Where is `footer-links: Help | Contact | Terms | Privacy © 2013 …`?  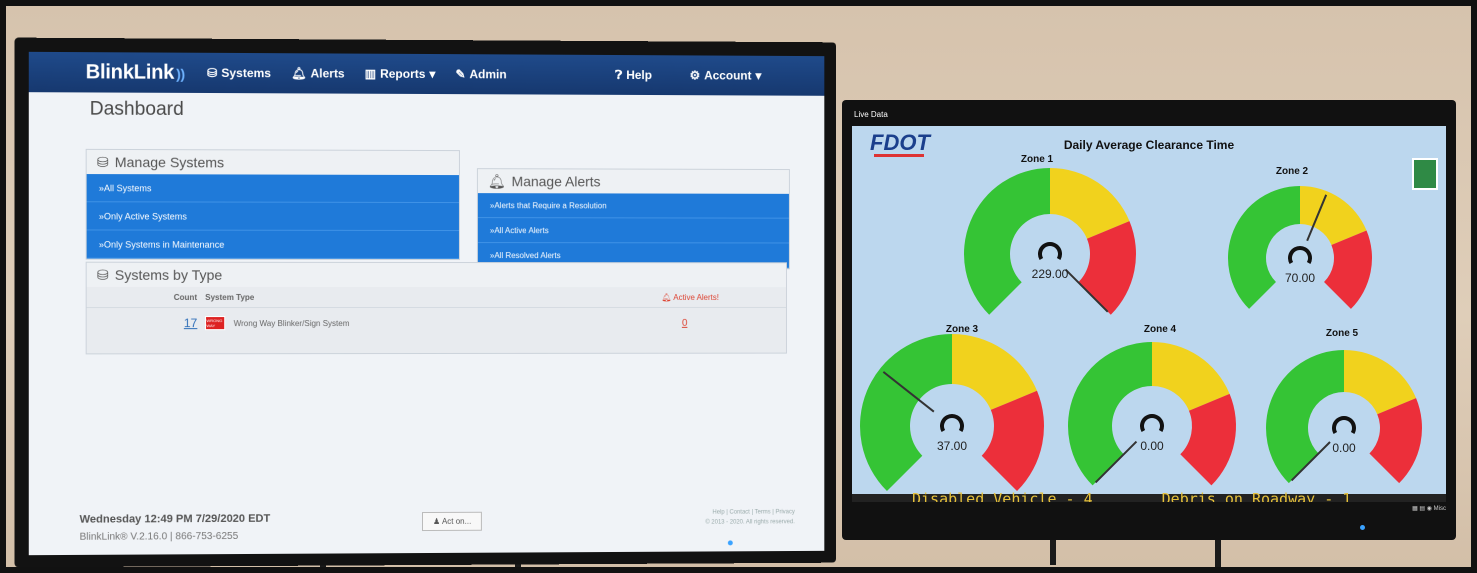 footer-links: Help | Contact | Terms | Privacy © 2013 … is located at coordinates (749, 517).